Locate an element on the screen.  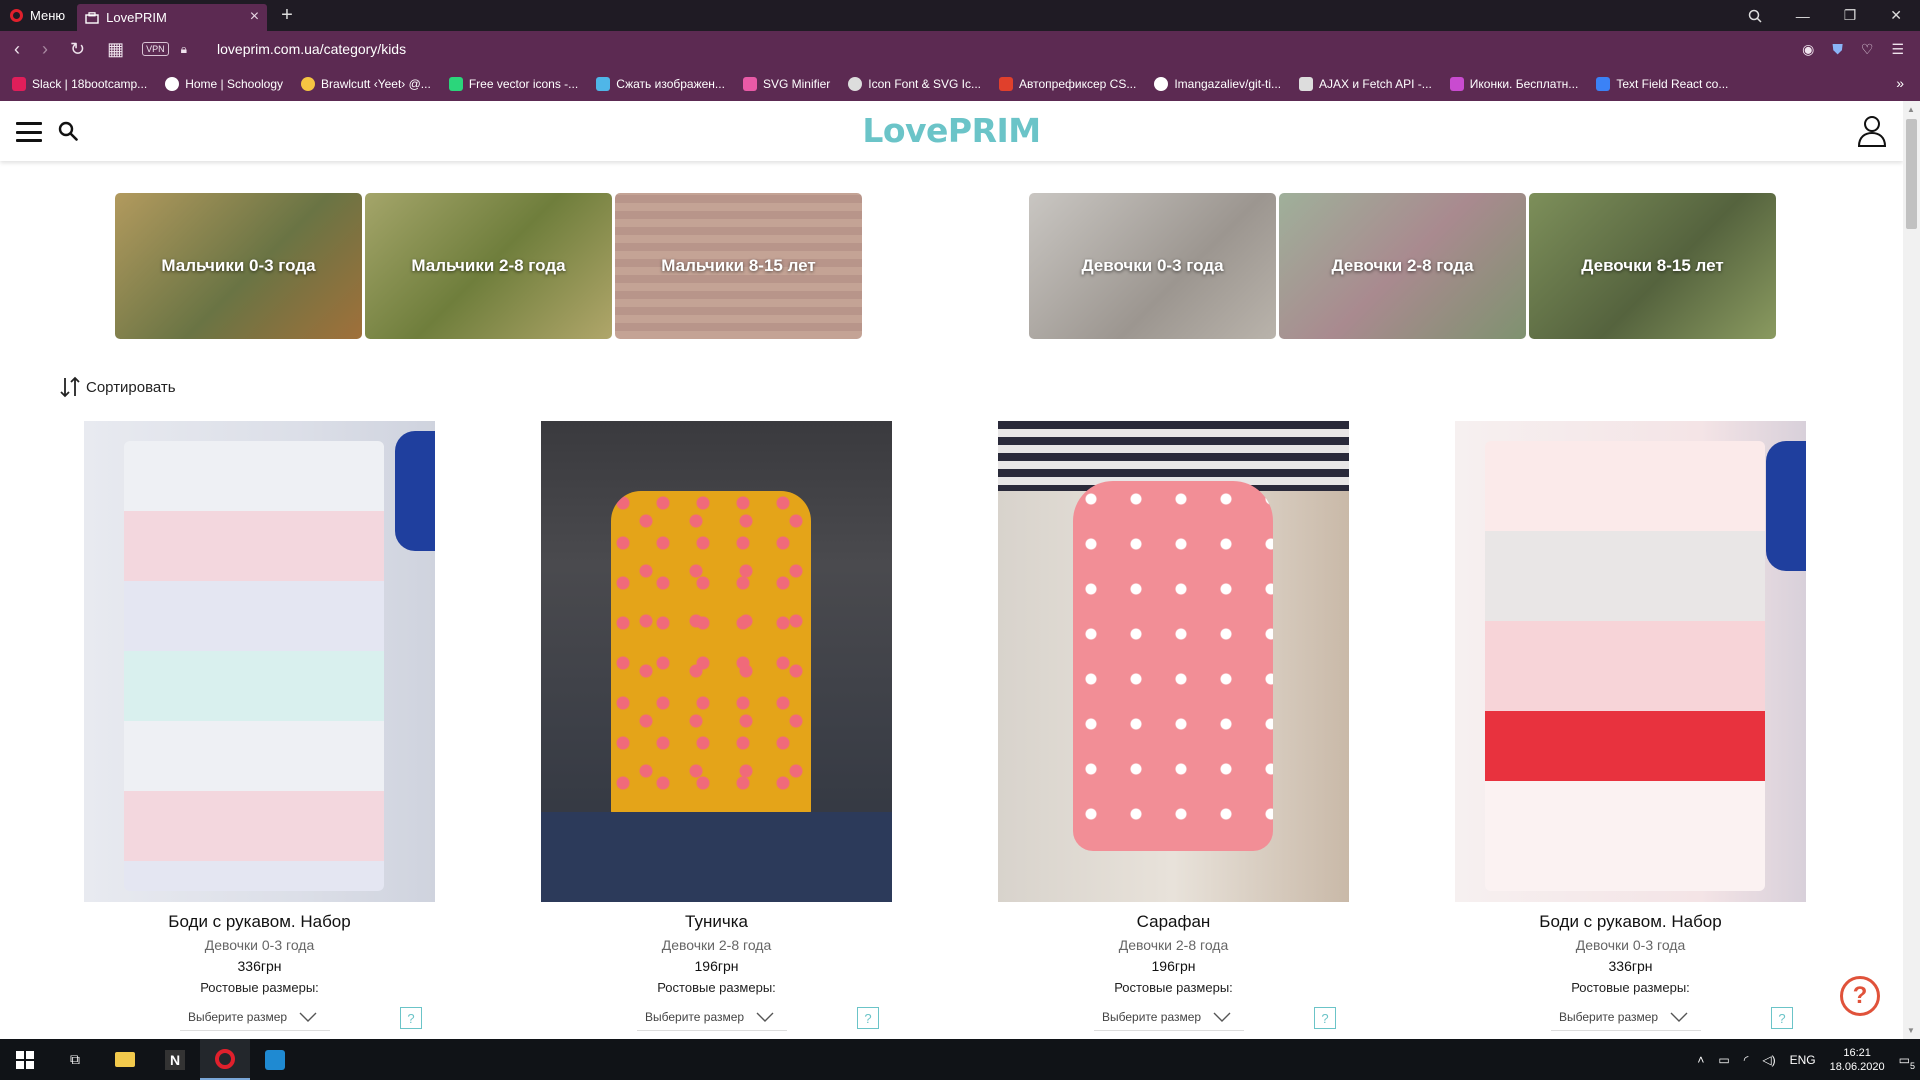
tab-close-icon: × is located at coordinates (254, 17).